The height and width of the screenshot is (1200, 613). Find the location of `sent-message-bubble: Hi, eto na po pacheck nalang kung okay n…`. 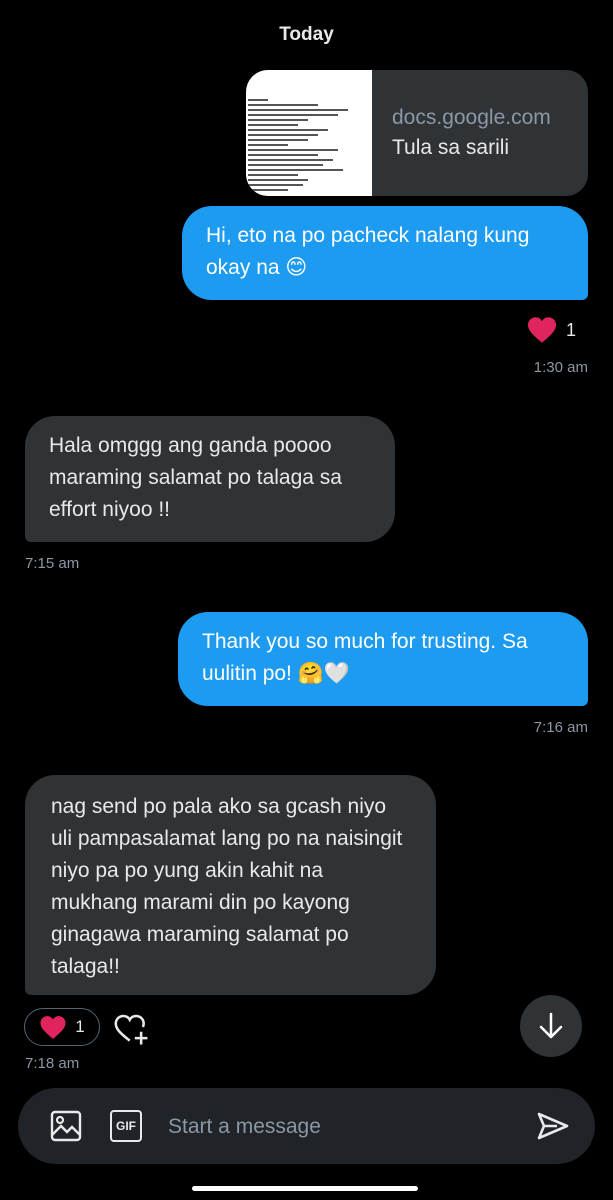

sent-message-bubble: Hi, eto na po pacheck nalang kung okay n… is located at coordinates (385, 253).